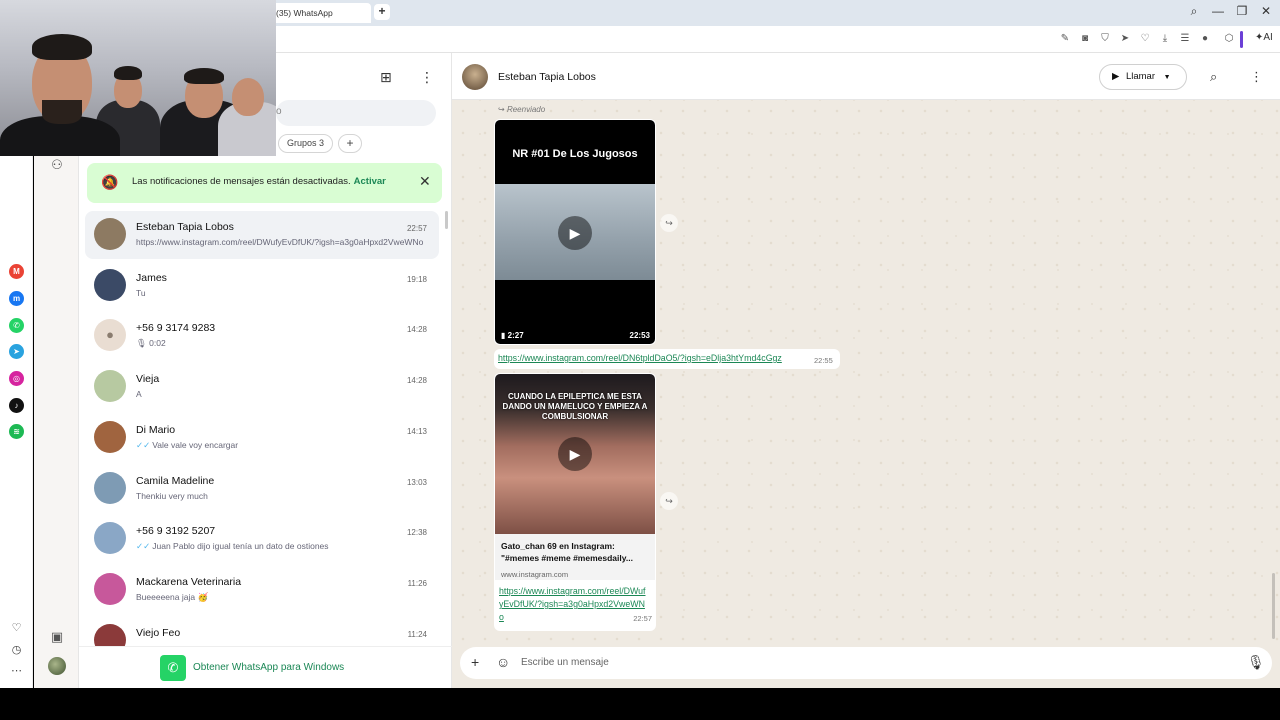 The height and width of the screenshot is (720, 1280). I want to click on filter-chip-groups: Grupos 3, so click(306, 143).